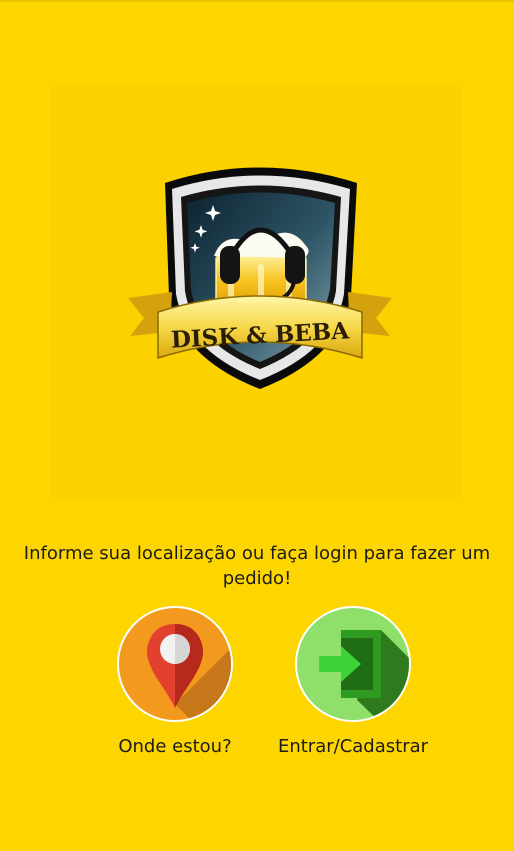 The image size is (514, 851). What do you see at coordinates (364, 675) in the screenshot?
I see `login-arrow-icon` at bounding box center [364, 675].